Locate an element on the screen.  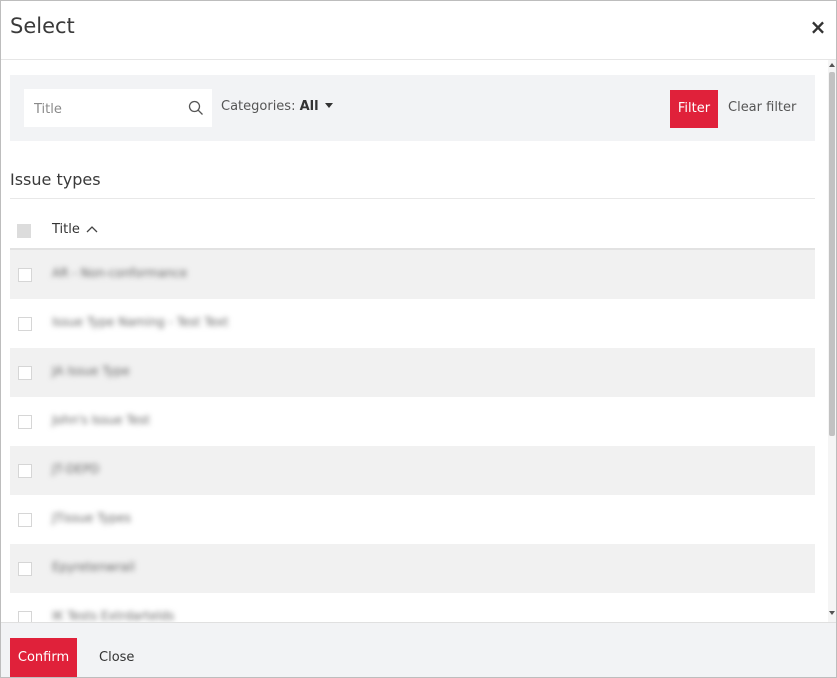
table-row: JA Issue Type is located at coordinates (412, 372).